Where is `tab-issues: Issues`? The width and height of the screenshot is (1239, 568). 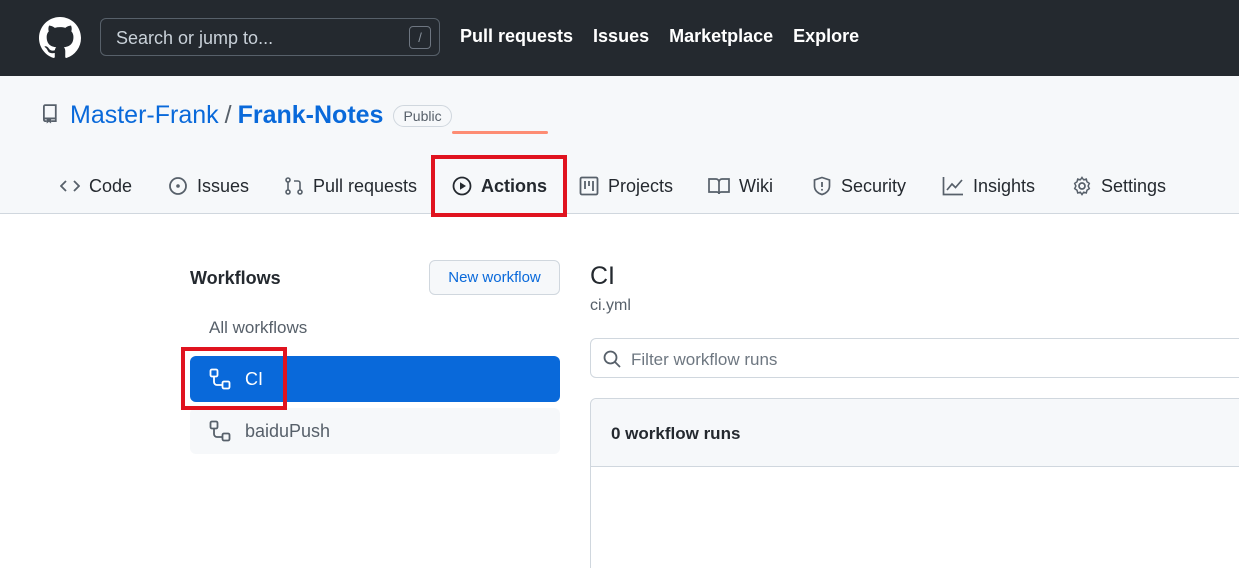
tab-issues: Issues is located at coordinates (208, 186).